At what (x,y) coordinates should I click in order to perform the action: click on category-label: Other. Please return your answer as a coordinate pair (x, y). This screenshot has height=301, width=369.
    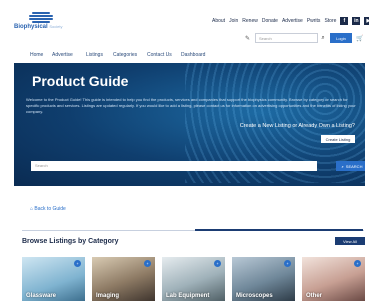
    Looking at the image, I should click on (314, 296).